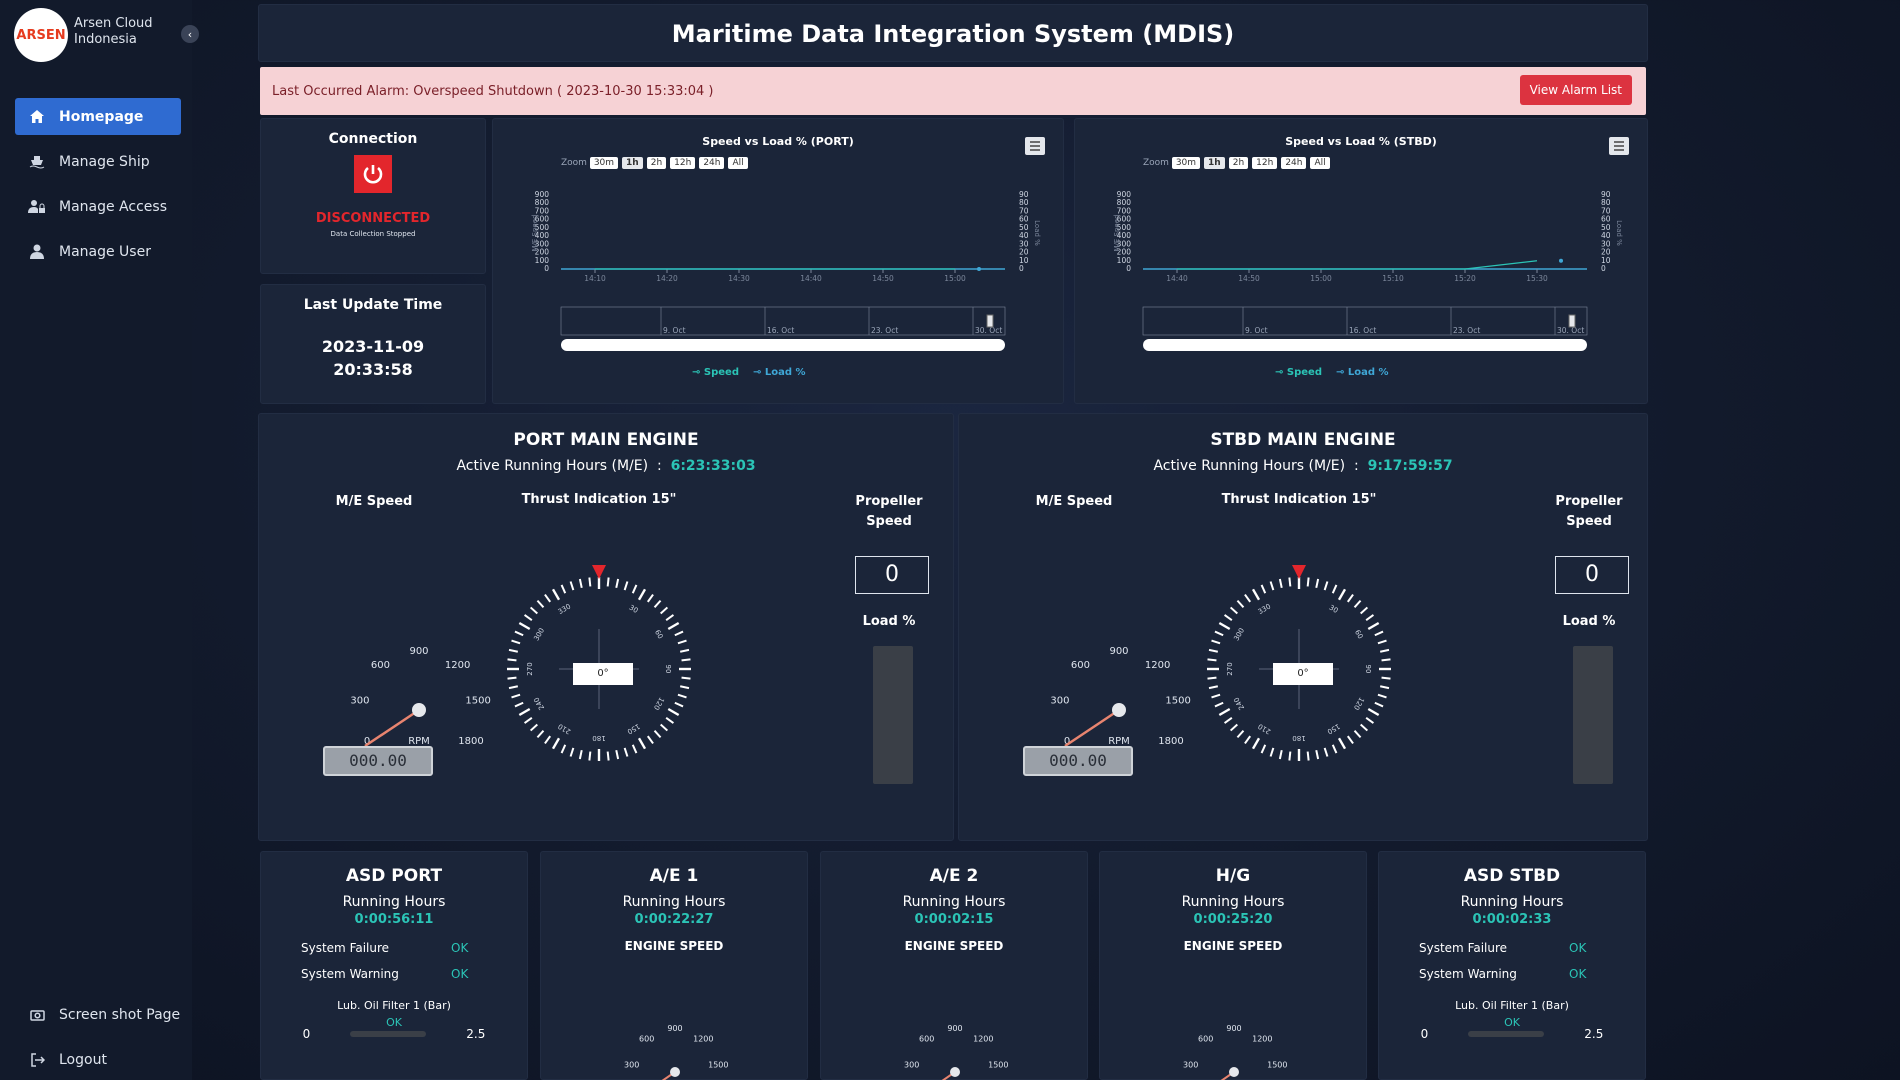 The width and height of the screenshot is (1900, 1080). What do you see at coordinates (1589, 621) in the screenshot?
I see `load-label: Load %` at bounding box center [1589, 621].